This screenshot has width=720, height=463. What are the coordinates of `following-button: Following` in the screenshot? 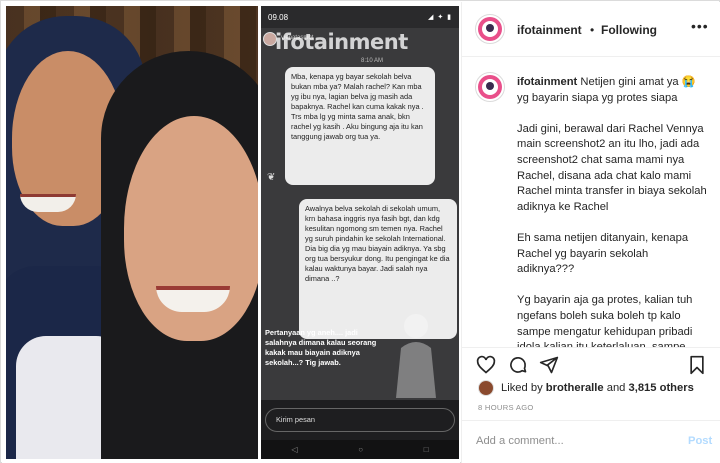 It's located at (629, 30).